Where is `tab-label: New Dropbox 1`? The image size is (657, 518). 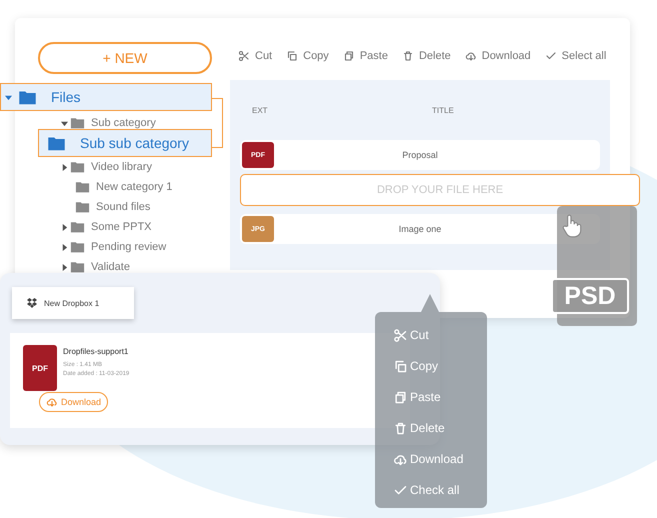
tab-label: New Dropbox 1 is located at coordinates (72, 303).